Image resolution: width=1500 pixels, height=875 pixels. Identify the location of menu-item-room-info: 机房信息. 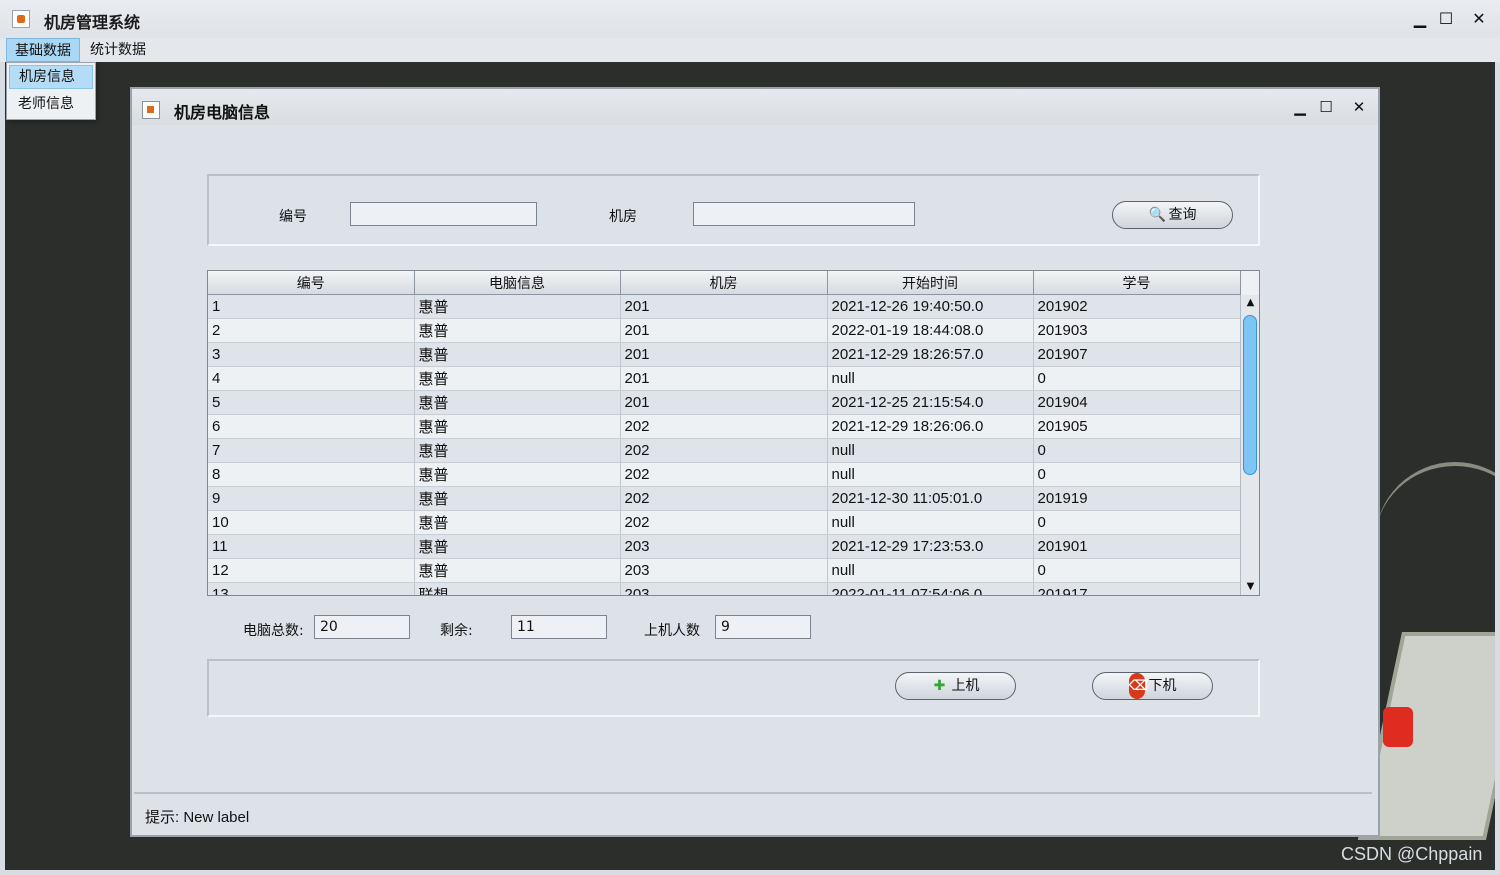
(51, 77).